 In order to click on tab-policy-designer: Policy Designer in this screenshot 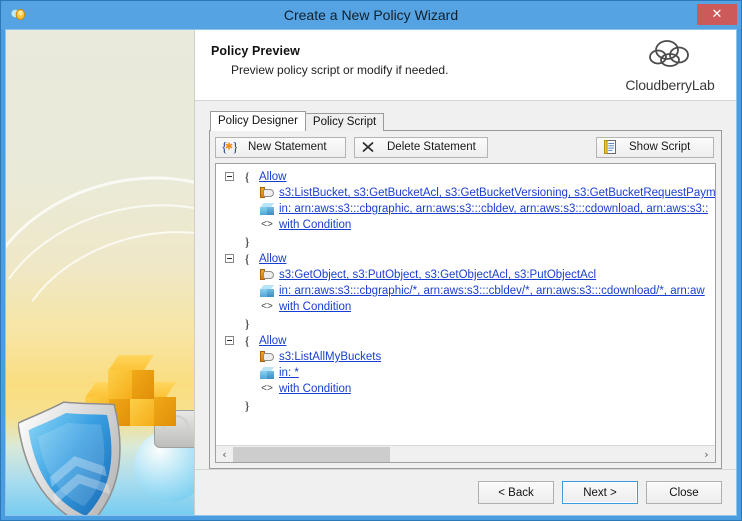, I will do `click(258, 121)`.